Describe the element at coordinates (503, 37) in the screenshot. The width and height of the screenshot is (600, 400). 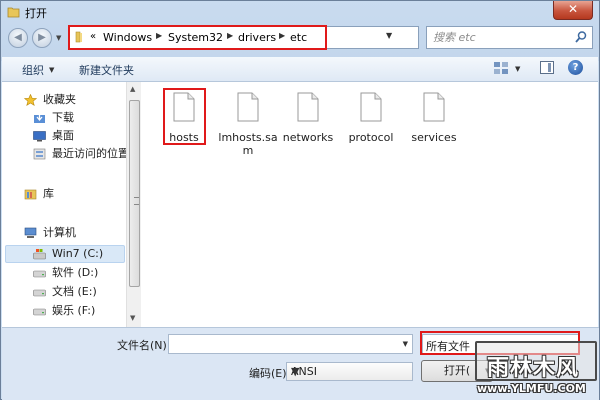
I see `search-input` at that location.